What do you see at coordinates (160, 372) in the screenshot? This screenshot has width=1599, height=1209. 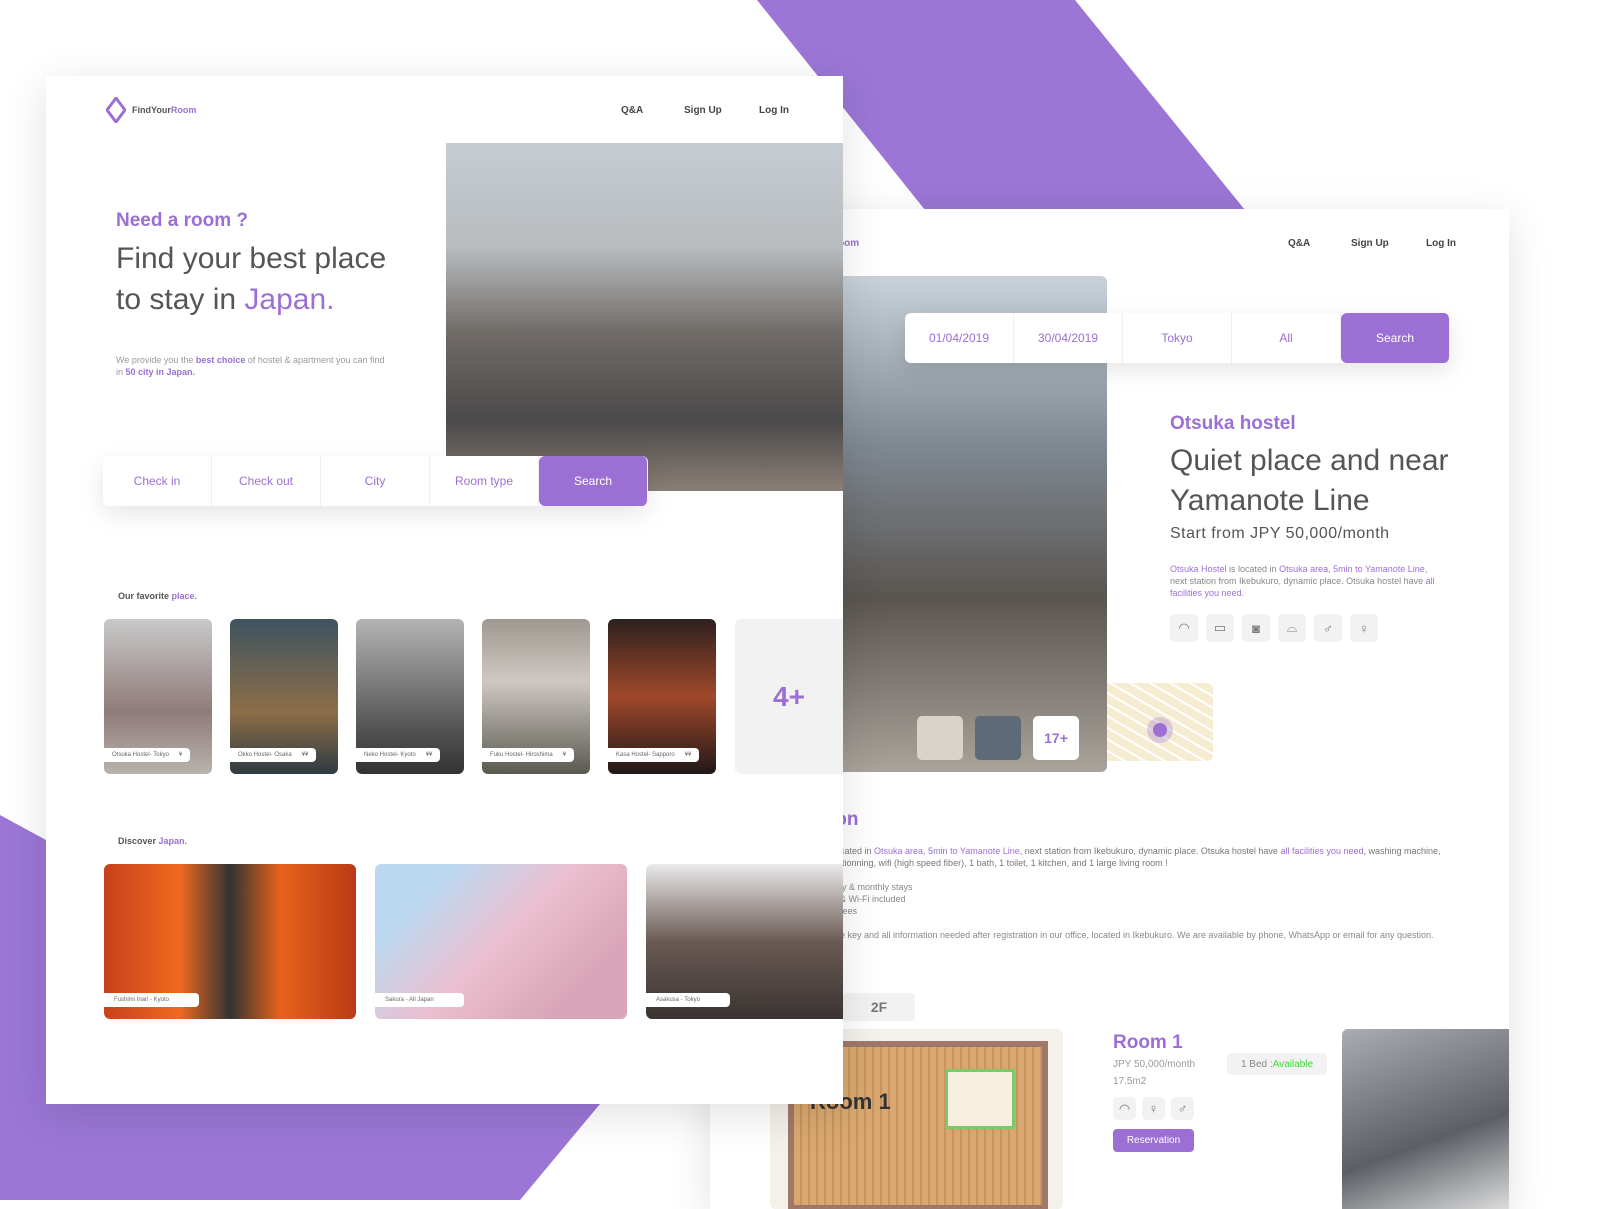 I see `highlight: 50 city in Japan.` at bounding box center [160, 372].